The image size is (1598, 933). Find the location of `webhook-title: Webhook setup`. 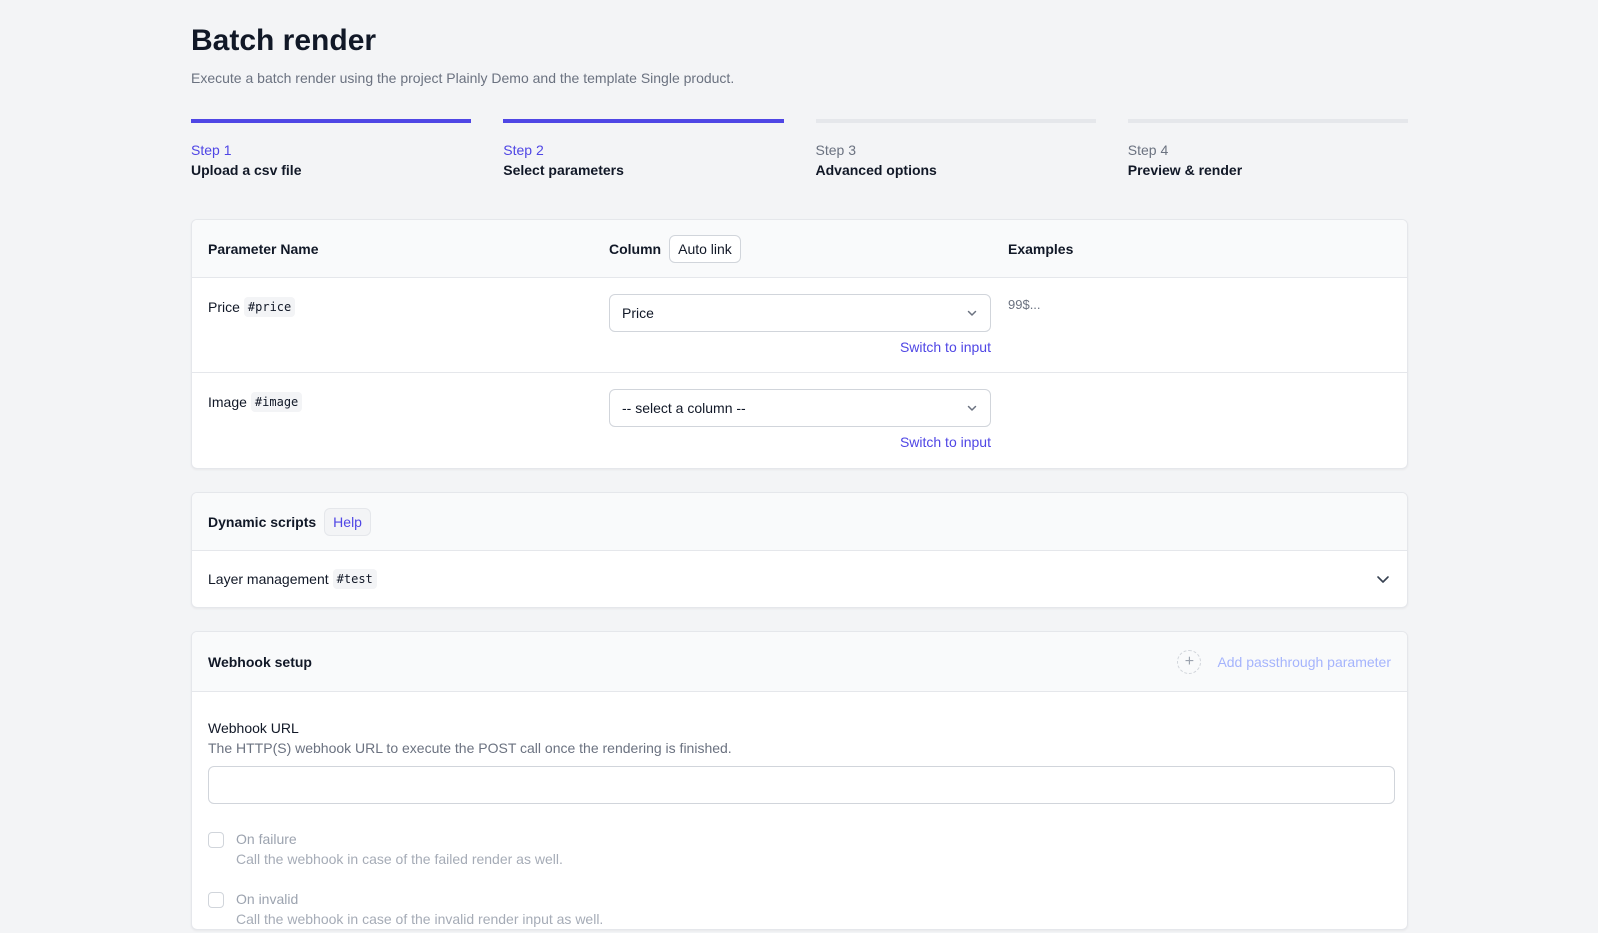

webhook-title: Webhook setup is located at coordinates (260, 661).